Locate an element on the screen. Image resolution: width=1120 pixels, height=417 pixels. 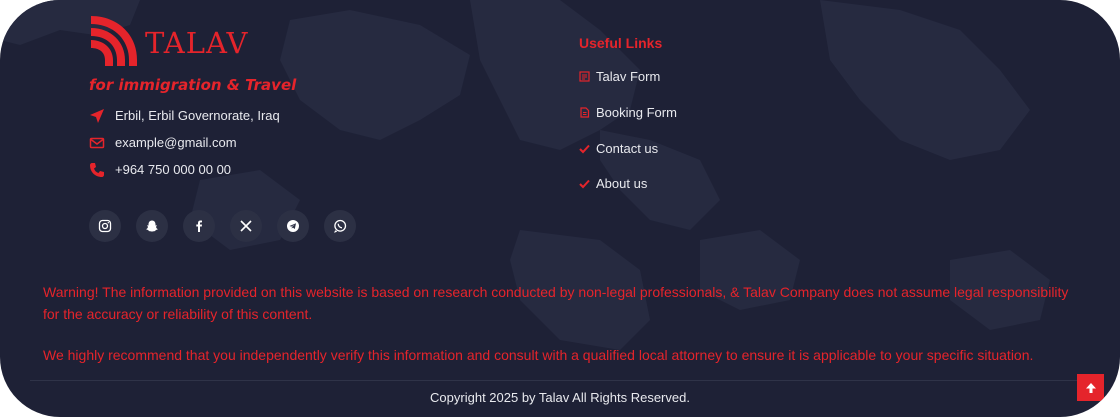
link-label: Contact us is located at coordinates (627, 148).